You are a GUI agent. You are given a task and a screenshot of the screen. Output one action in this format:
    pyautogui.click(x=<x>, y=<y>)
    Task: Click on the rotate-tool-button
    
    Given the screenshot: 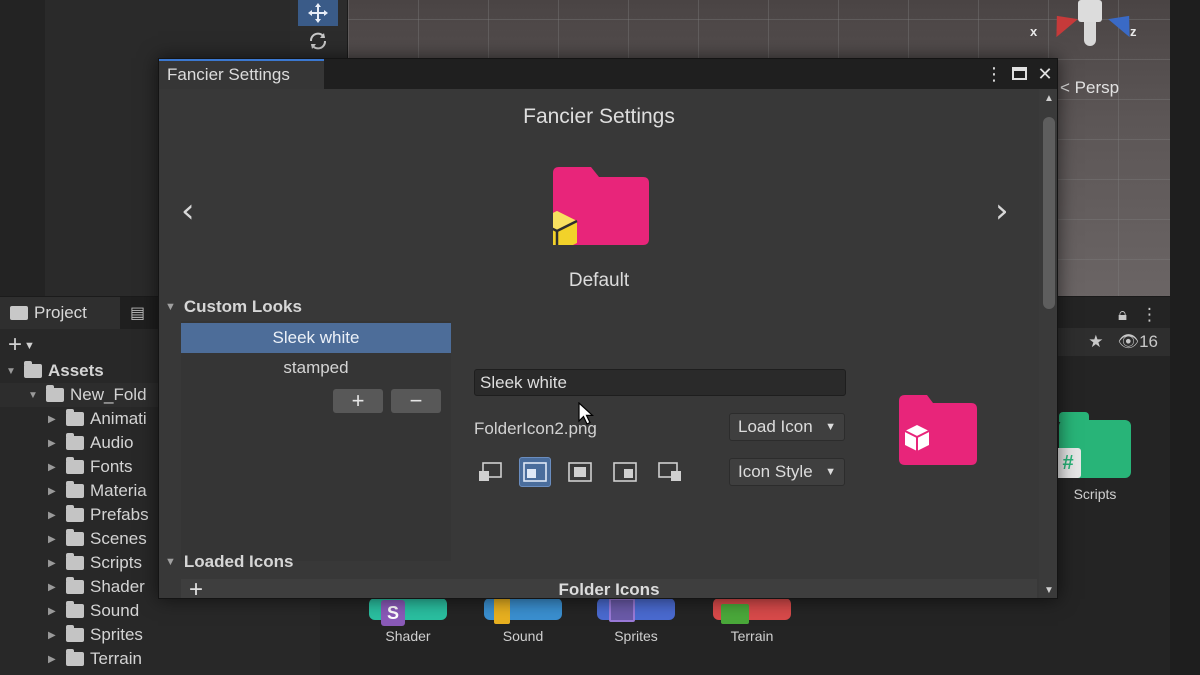 What is the action you would take?
    pyautogui.click(x=318, y=41)
    